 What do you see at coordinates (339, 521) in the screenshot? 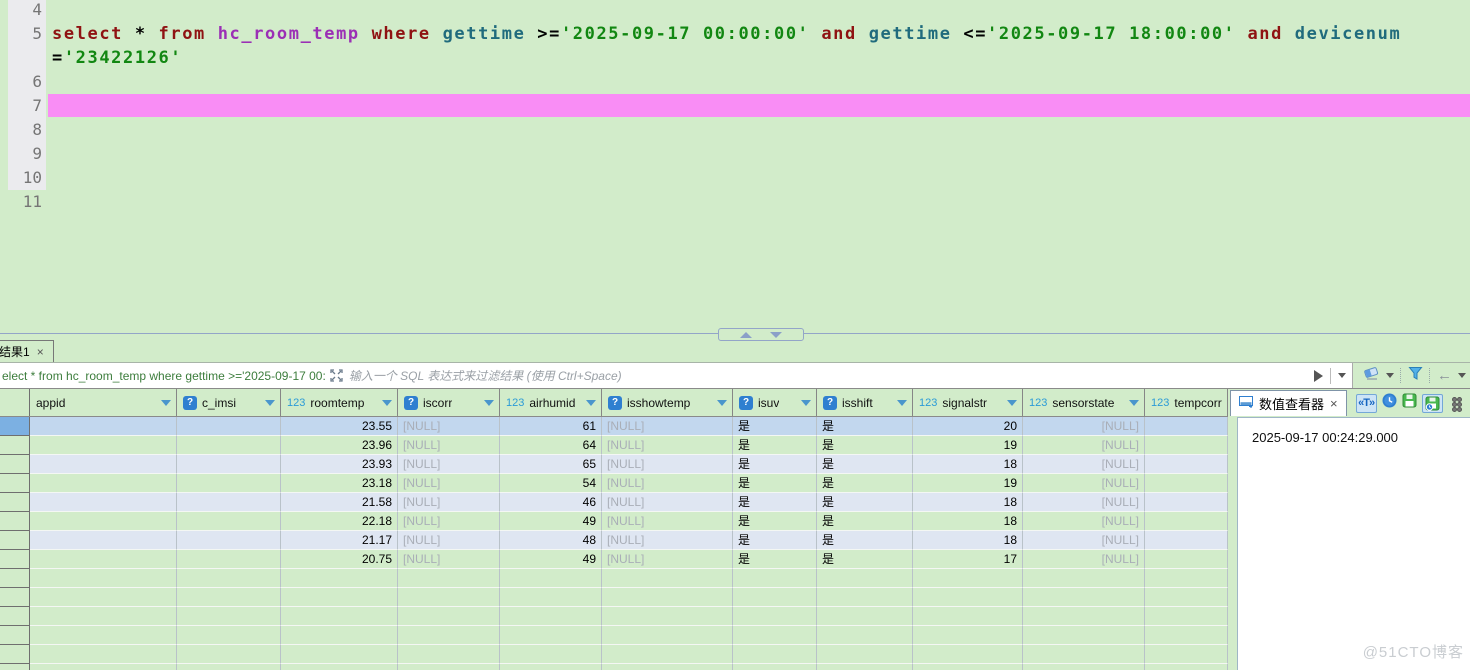
I see `cell-roomtemp: 22.18` at bounding box center [339, 521].